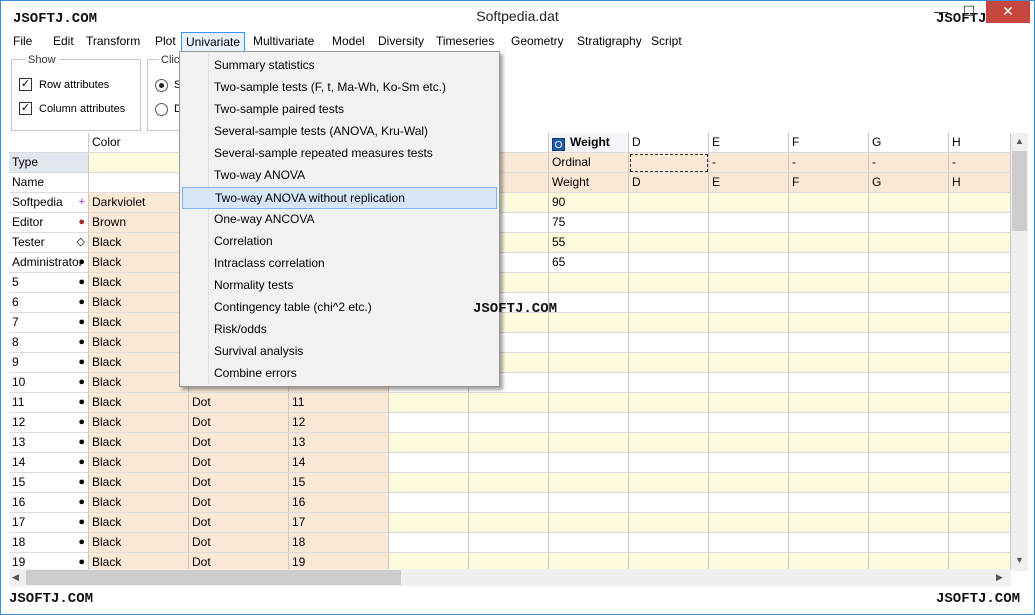  I want to click on color-cell: Darkviolet, so click(139, 203).